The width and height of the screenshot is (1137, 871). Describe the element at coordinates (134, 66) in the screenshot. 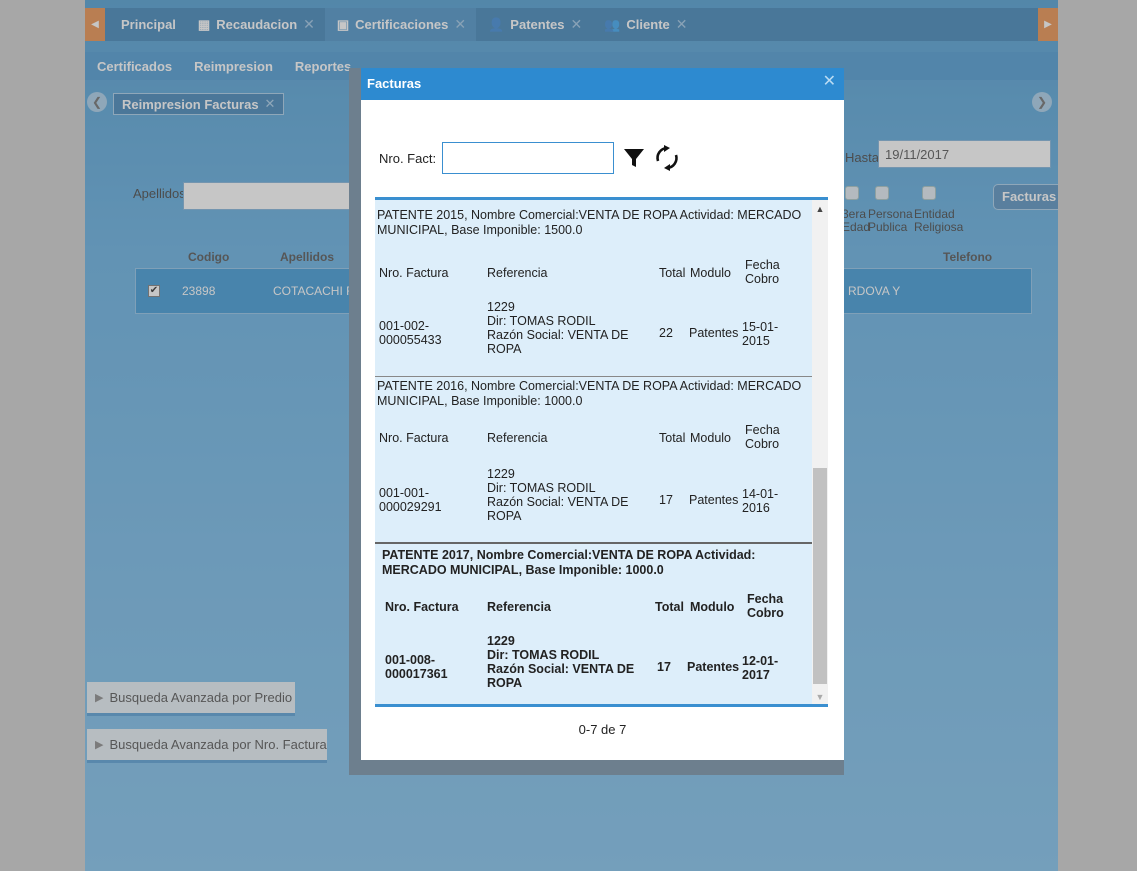

I see `menu-certificados: Certificados` at that location.